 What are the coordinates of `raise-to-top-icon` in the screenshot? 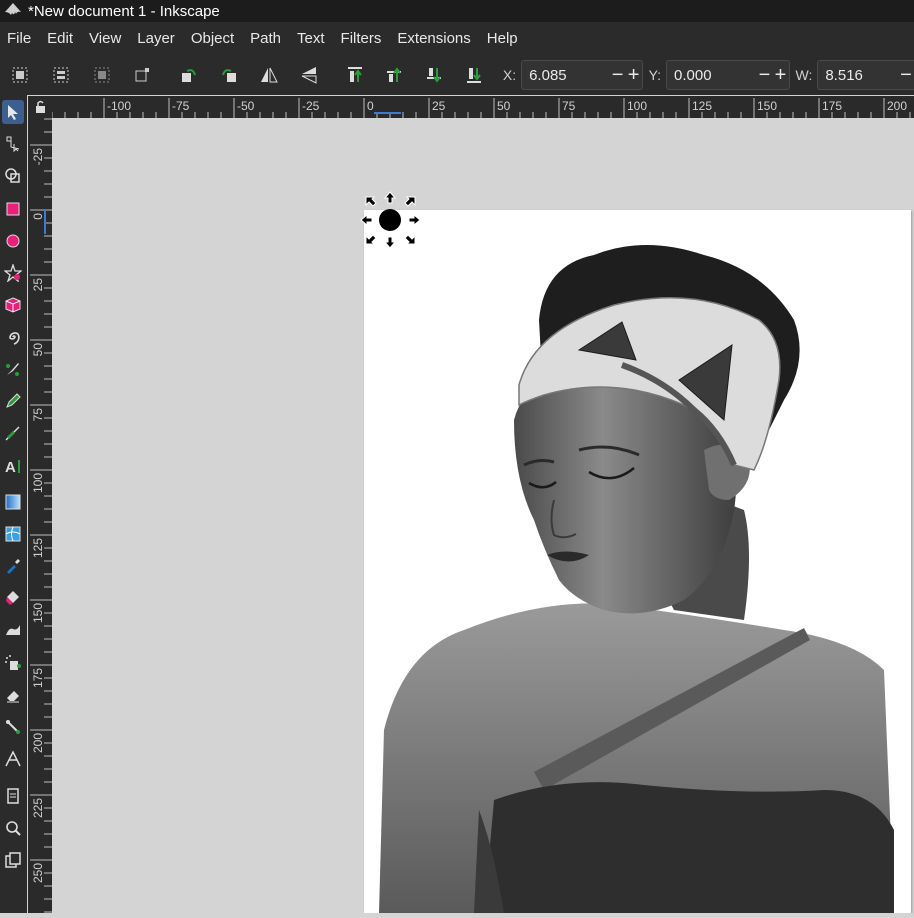 It's located at (355, 75).